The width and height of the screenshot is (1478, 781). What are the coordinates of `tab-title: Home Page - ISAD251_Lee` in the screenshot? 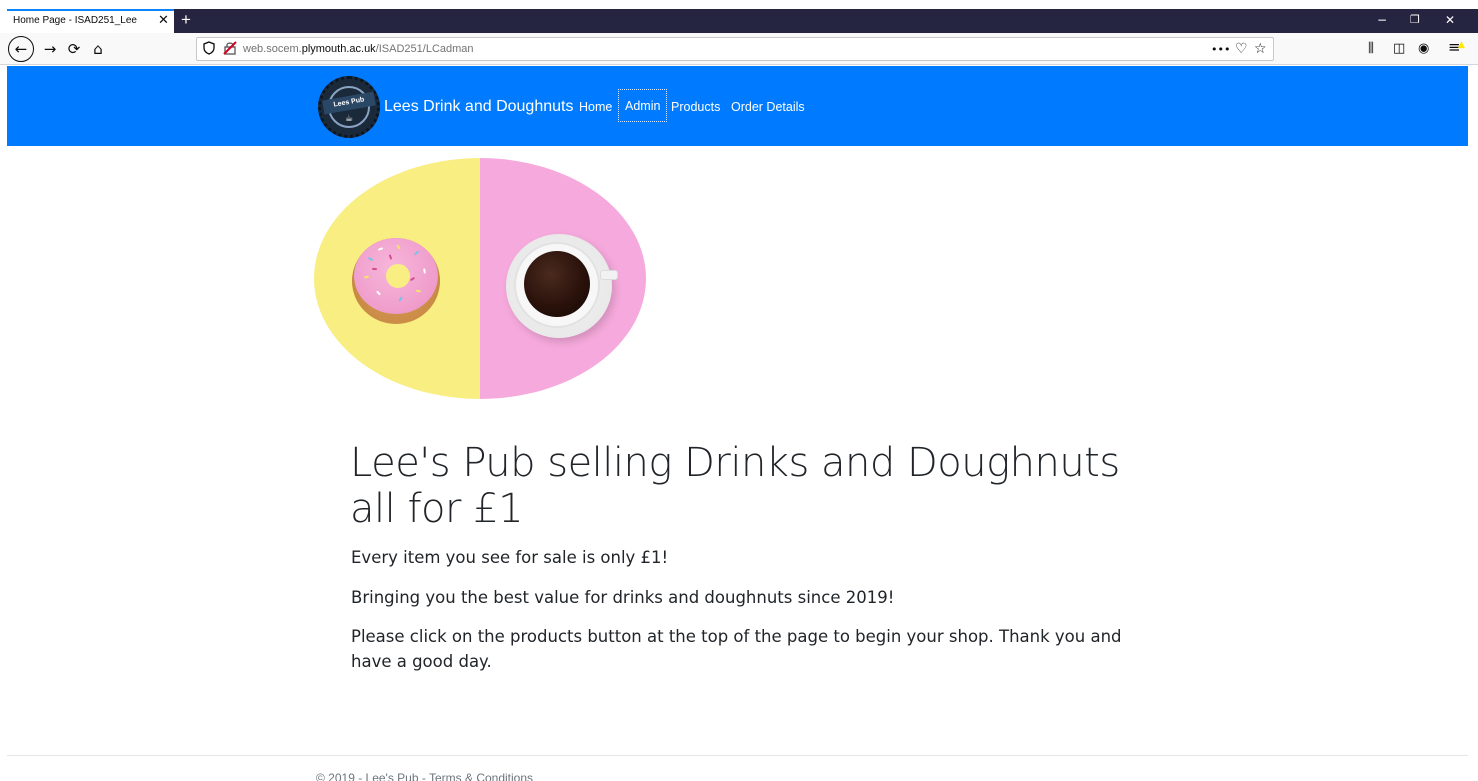 It's located at (75, 20).